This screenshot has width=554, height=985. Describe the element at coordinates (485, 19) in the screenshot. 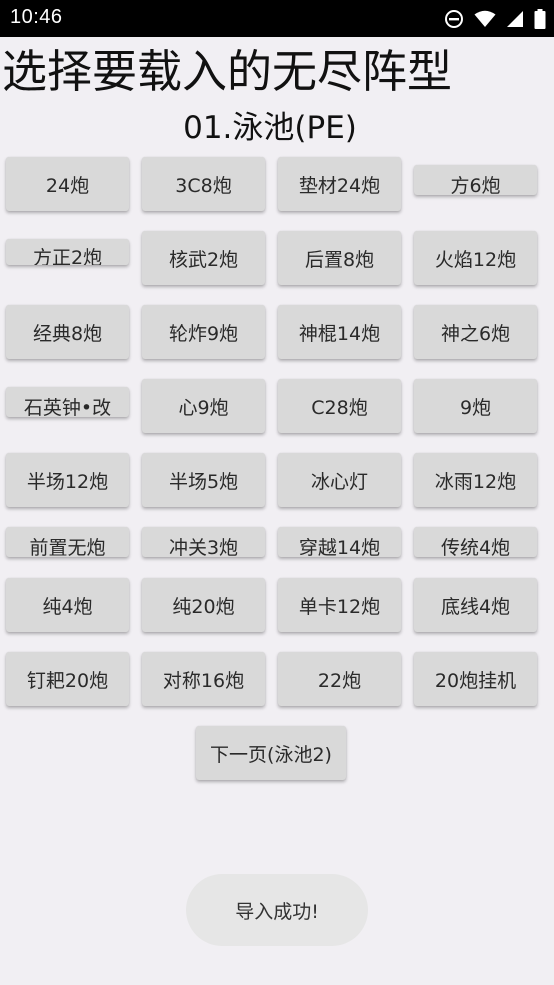

I see `wifi-icon` at that location.